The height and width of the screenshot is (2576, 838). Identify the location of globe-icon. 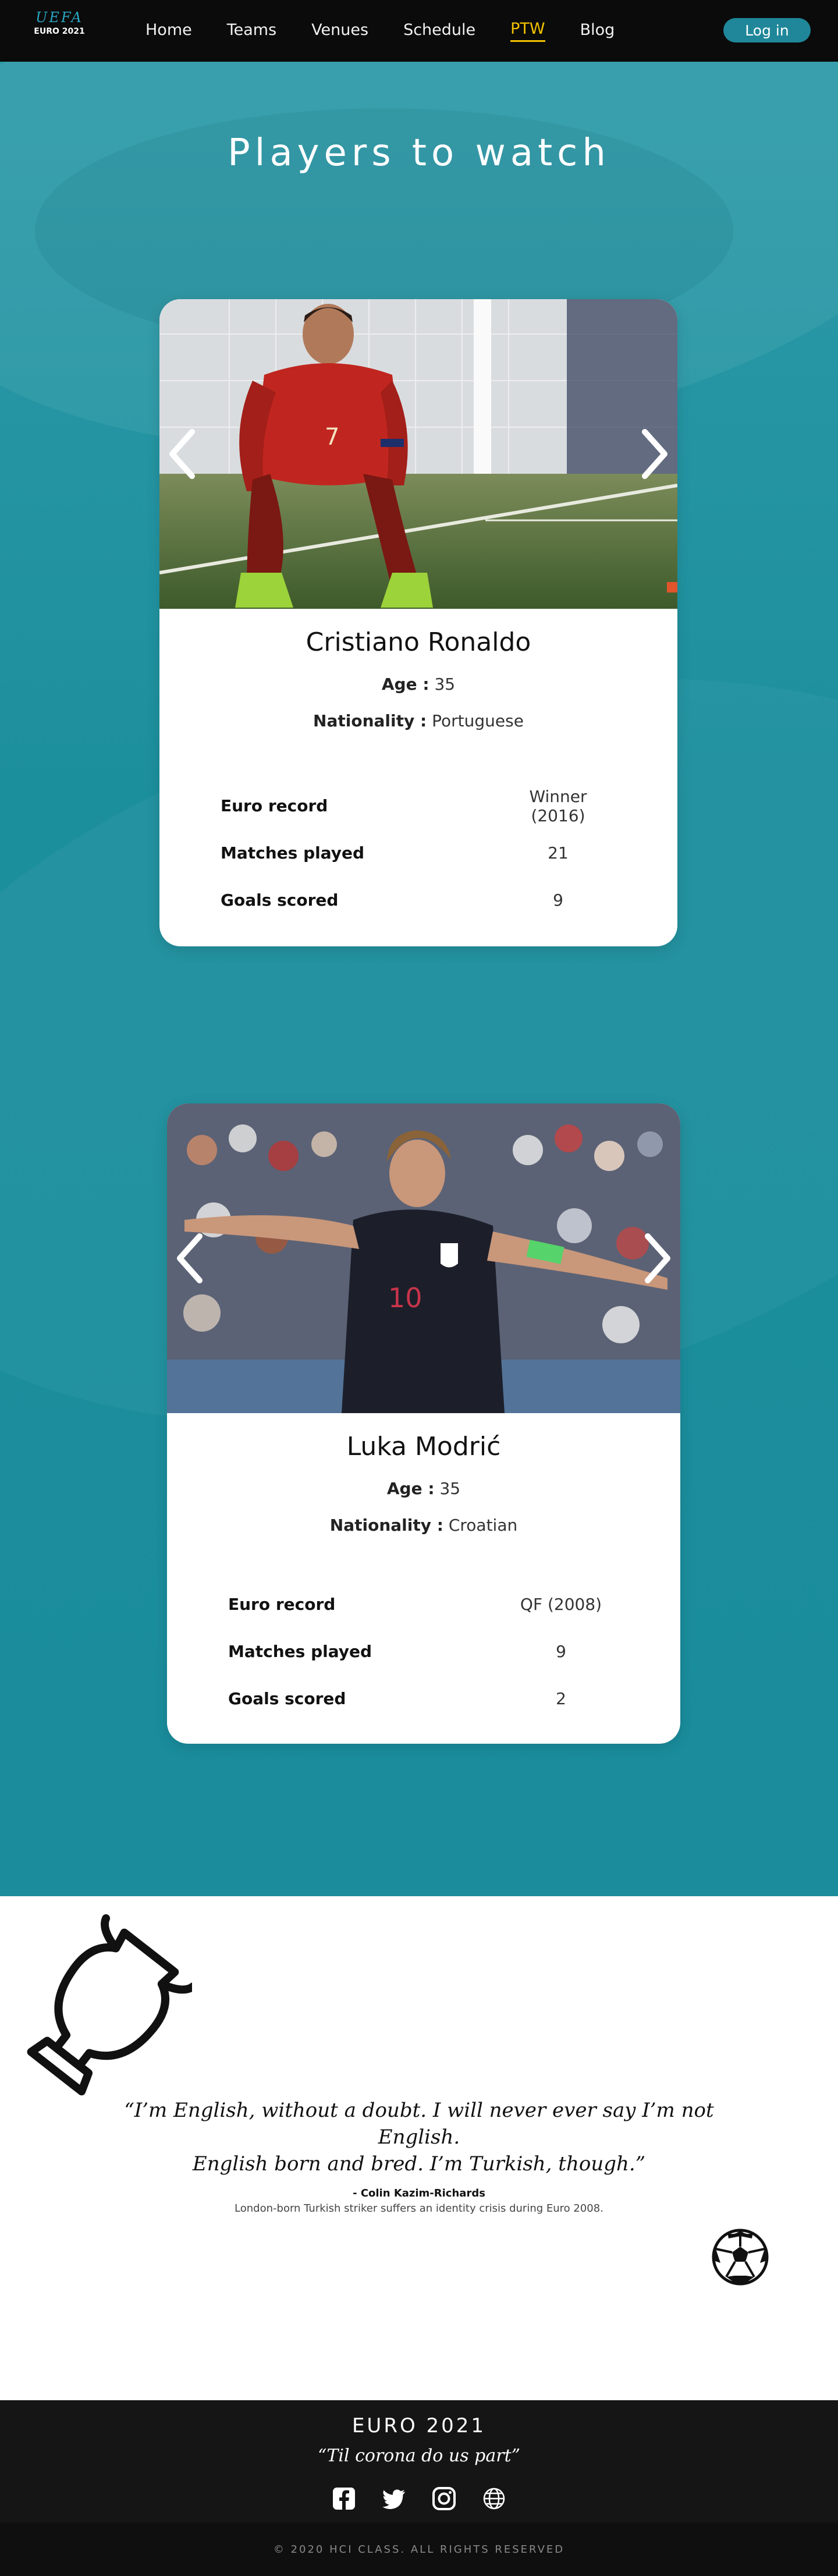
(494, 2499).